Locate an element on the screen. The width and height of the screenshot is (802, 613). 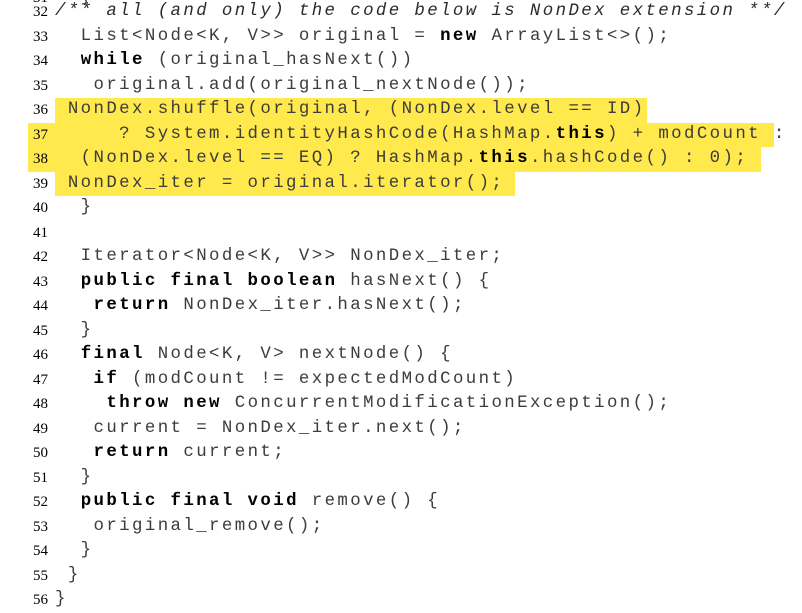
code-line: 47 if (modCount != expectedModCount) is located at coordinates (401, 380).